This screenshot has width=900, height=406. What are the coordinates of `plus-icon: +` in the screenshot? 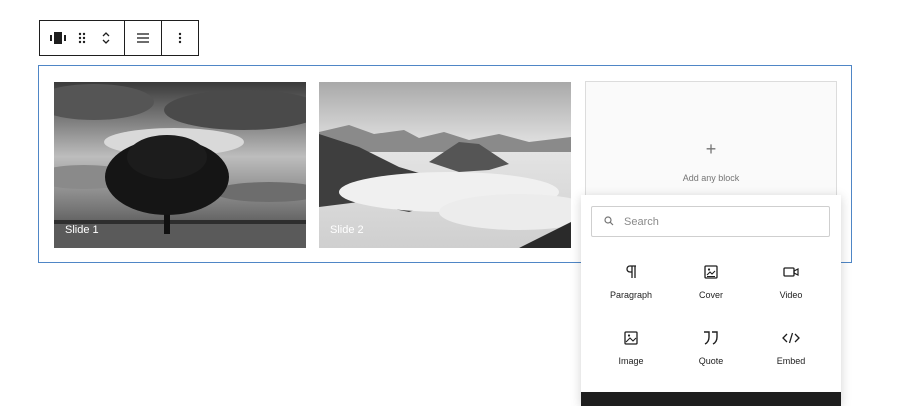 It's located at (711, 149).